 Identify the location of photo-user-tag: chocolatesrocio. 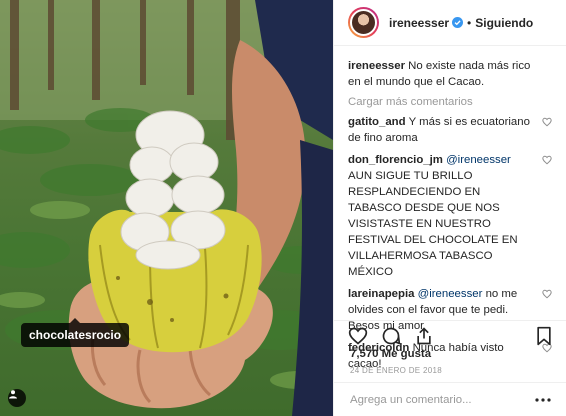
(75, 332).